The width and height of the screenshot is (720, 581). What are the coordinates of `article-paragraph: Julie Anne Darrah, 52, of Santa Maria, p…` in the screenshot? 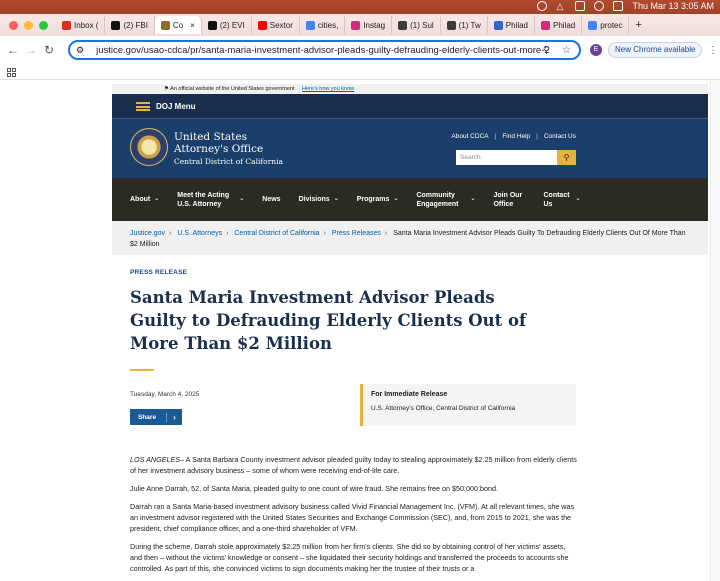 It's located at (314, 488).